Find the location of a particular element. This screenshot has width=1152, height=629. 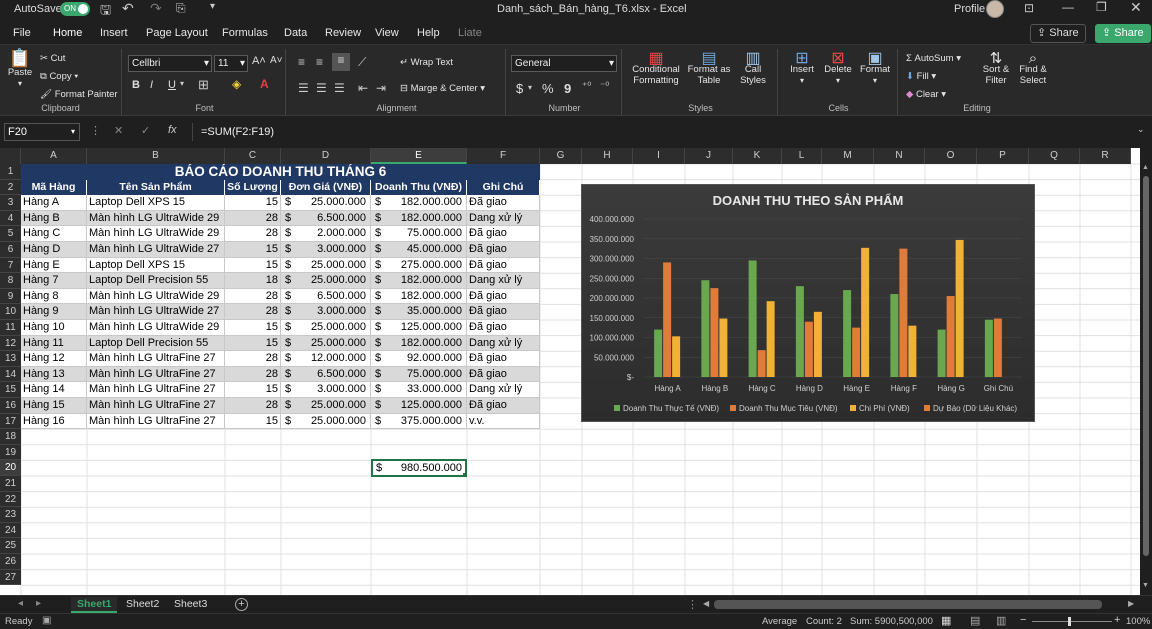

enter-icon: ✓ is located at coordinates (145, 130).